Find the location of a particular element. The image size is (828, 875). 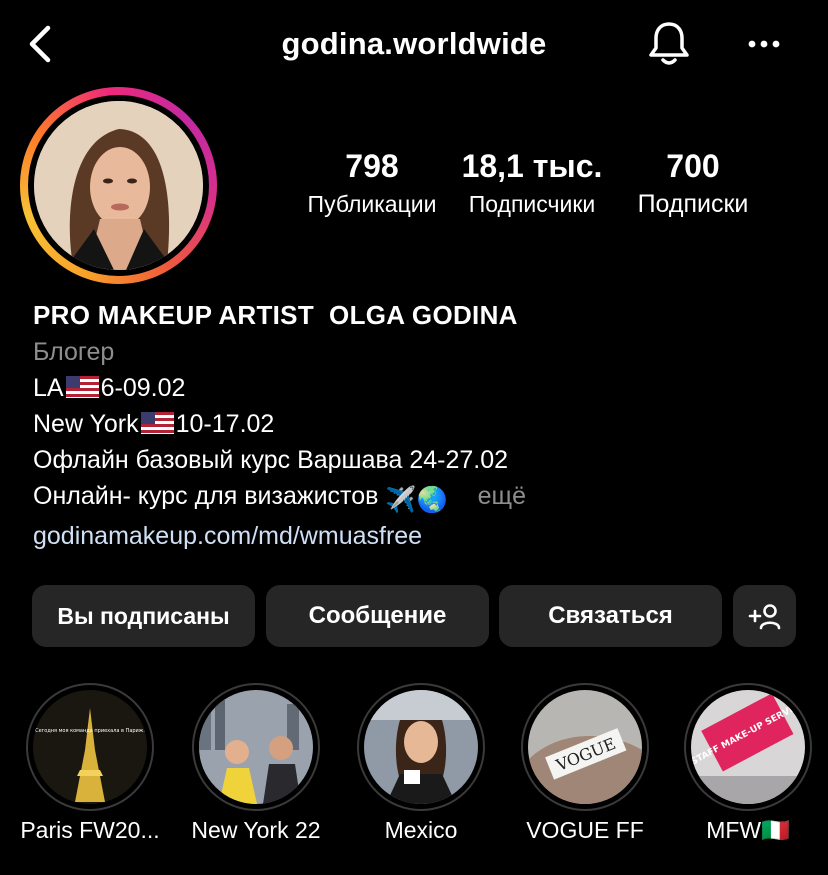

posts-label: Публикации is located at coordinates (372, 204).